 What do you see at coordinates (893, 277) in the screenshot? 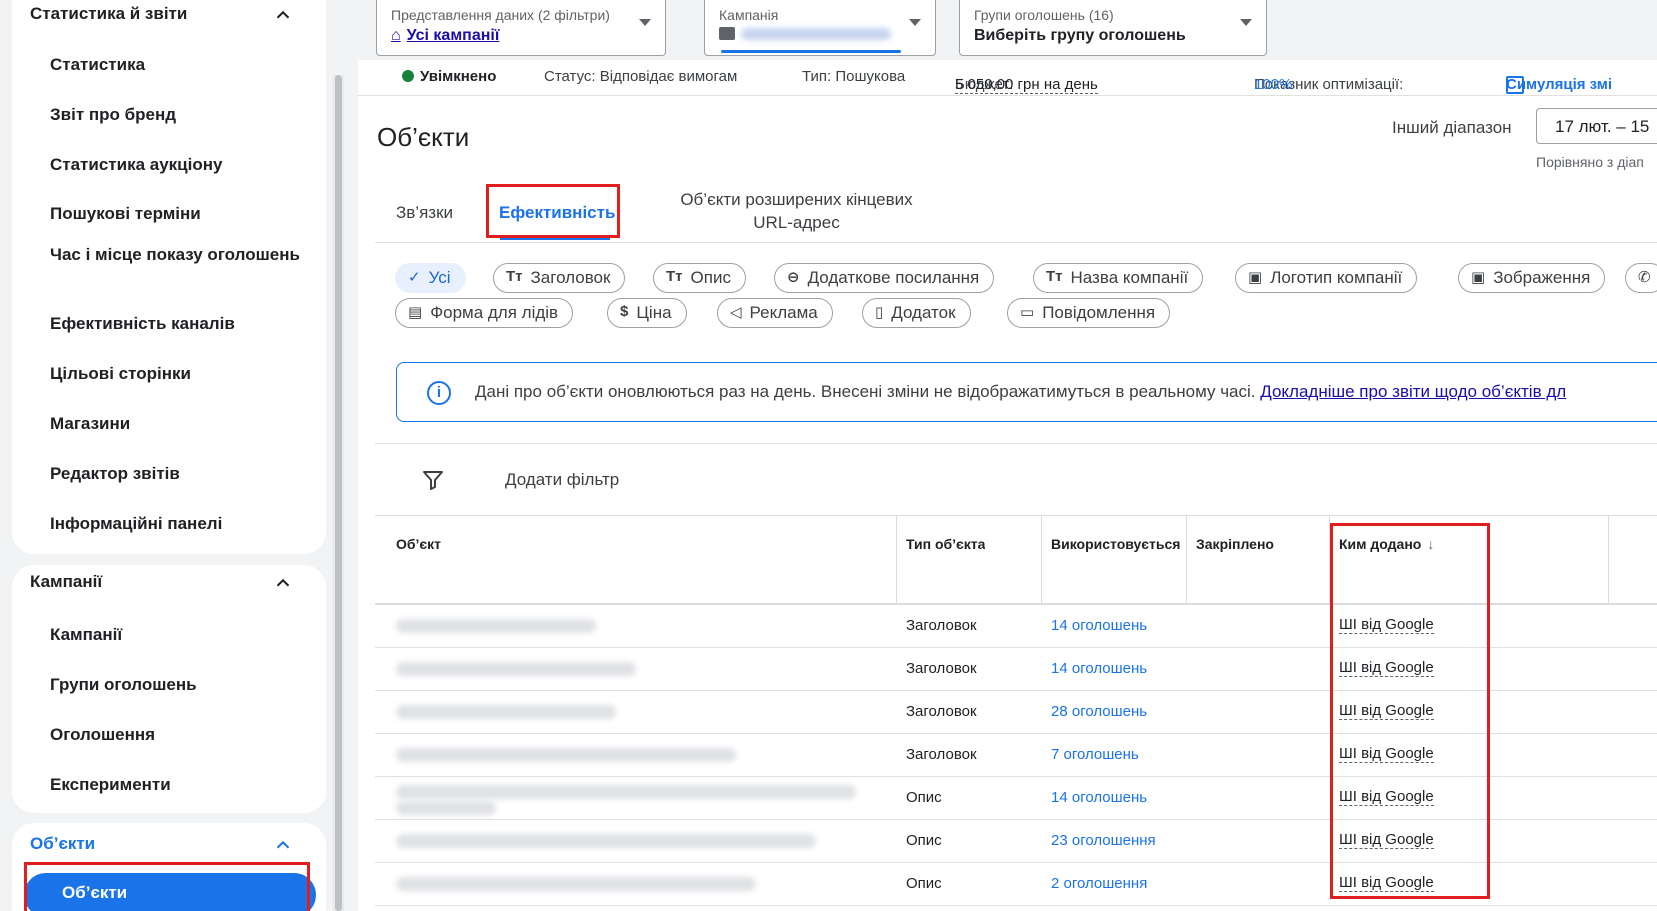
I see `chip-sitelink-label: Додаткове посилання` at bounding box center [893, 277].